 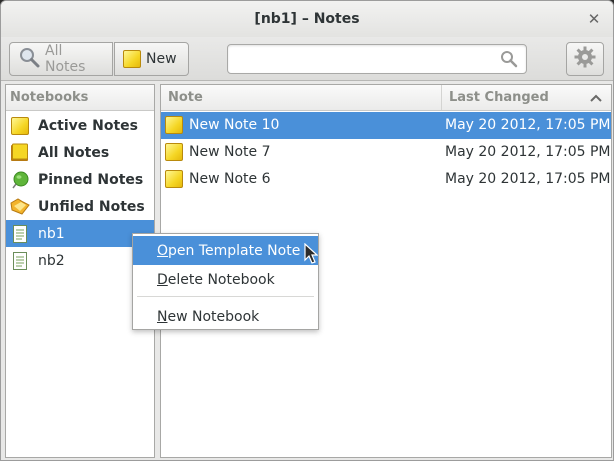 I want to click on column-header-note: Note, so click(x=185, y=97).